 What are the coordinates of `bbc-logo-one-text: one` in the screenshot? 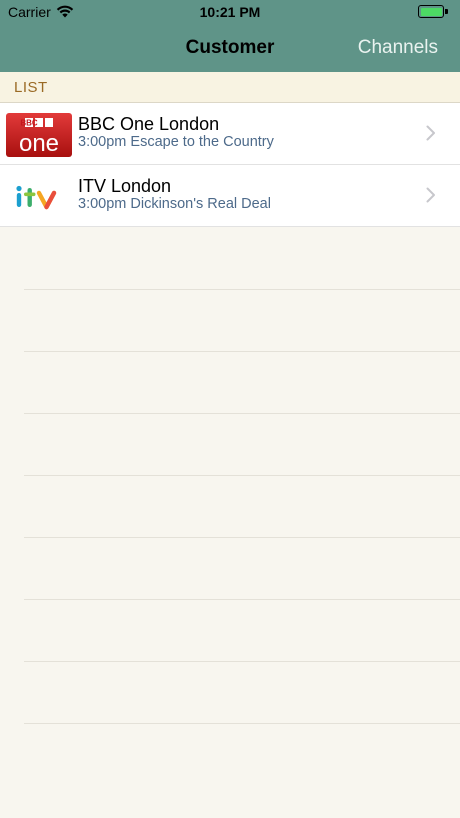 It's located at (39, 143).